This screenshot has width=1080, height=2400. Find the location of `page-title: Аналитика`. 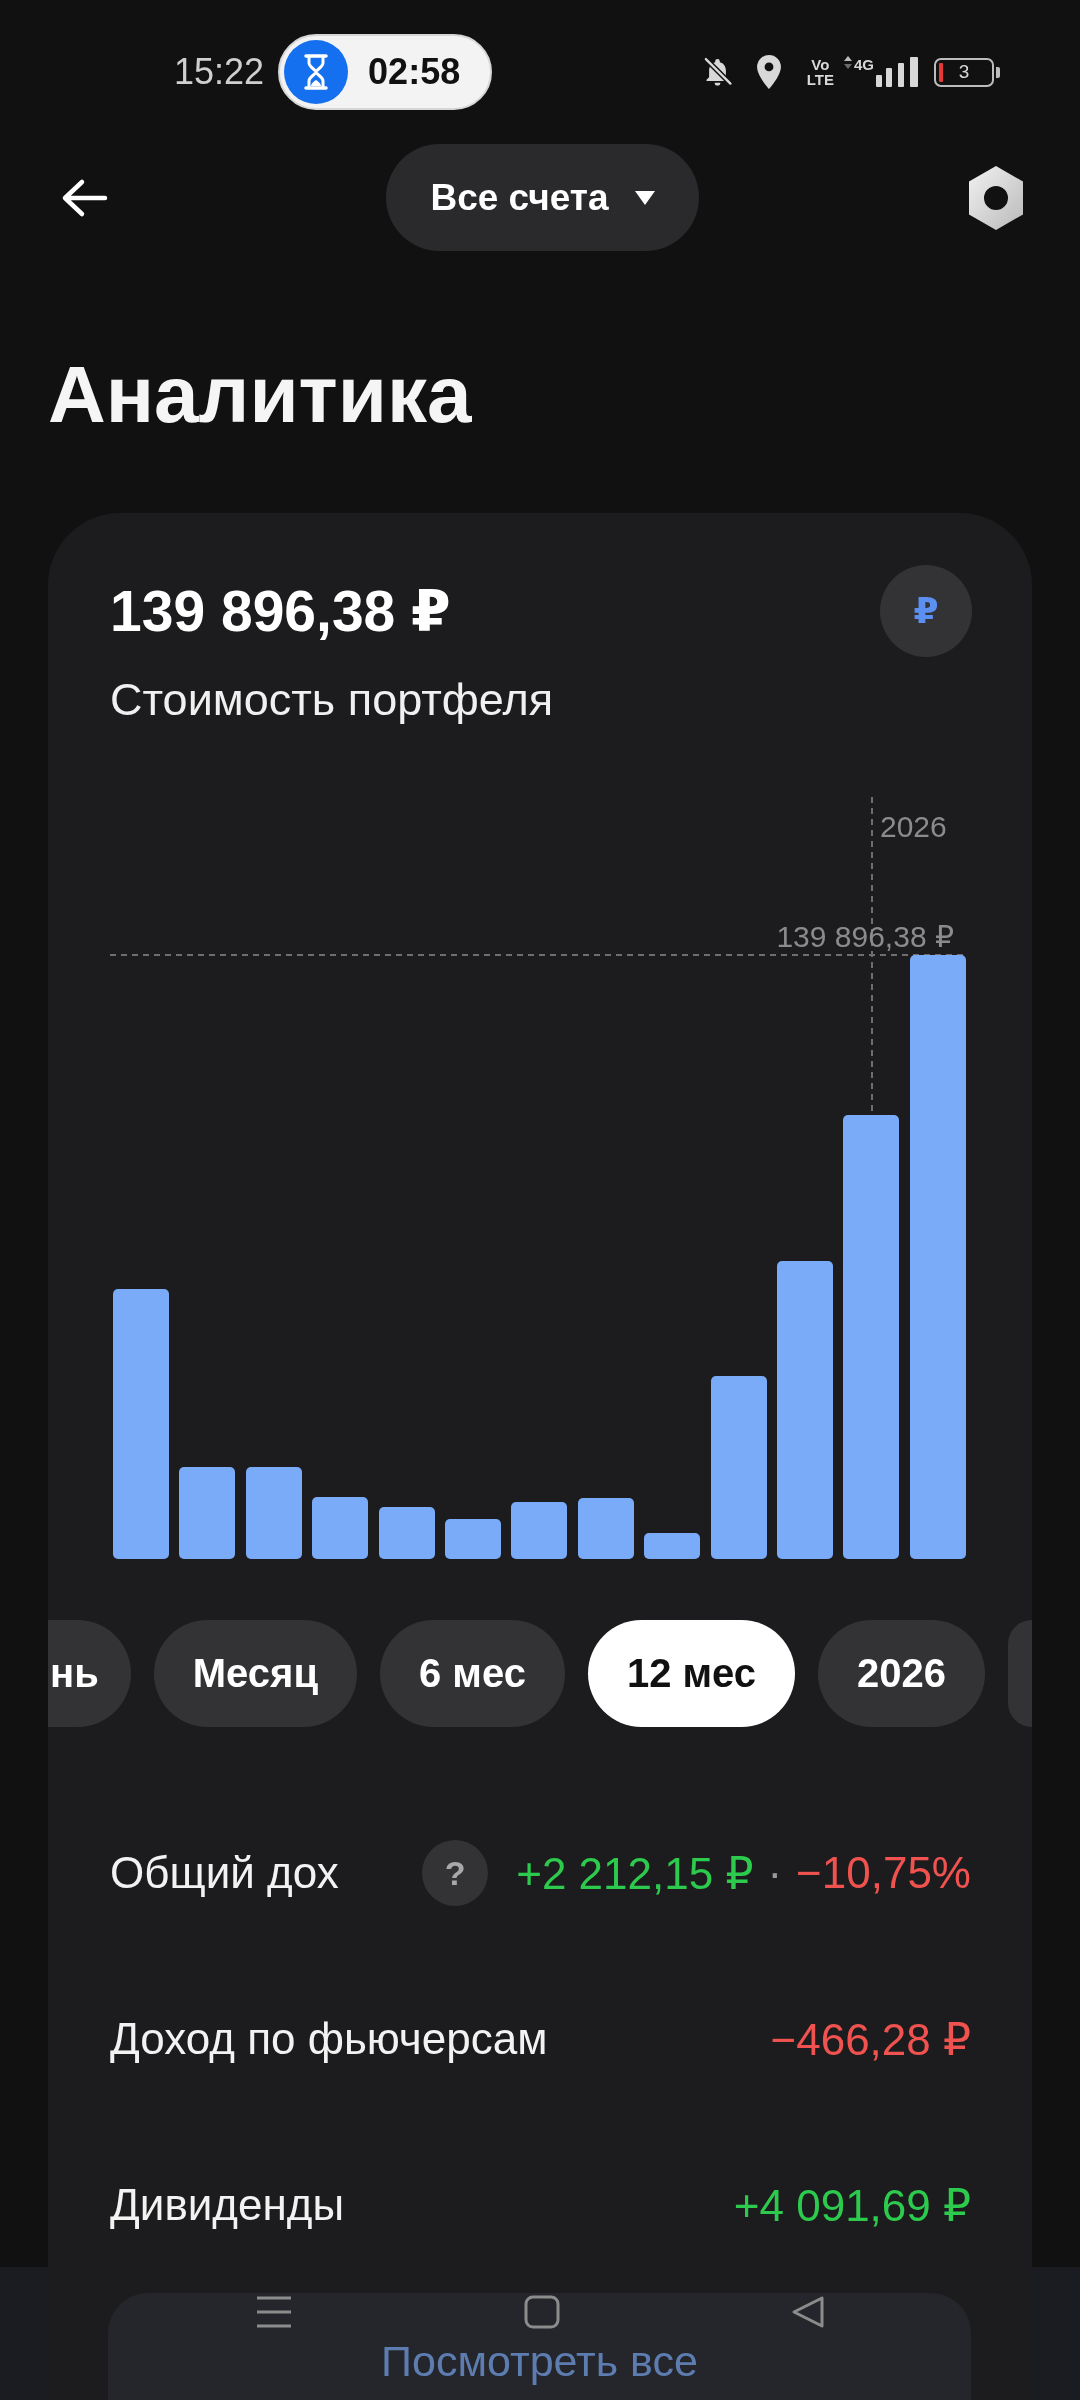

page-title: Аналитика is located at coordinates (260, 395).